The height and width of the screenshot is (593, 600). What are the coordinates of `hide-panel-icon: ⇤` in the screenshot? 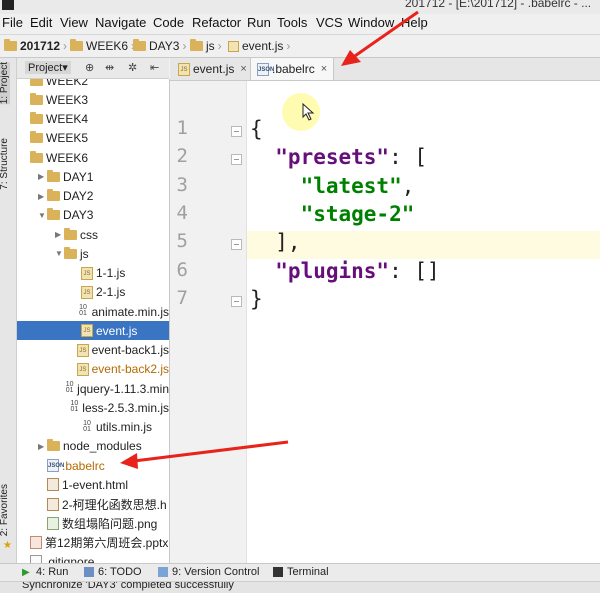 It's located at (154, 67).